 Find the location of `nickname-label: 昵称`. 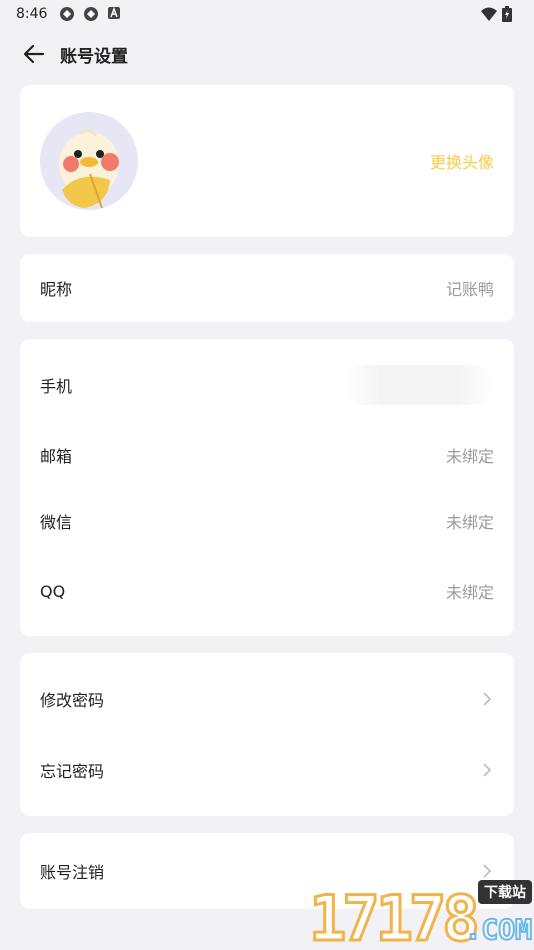

nickname-label: 昵称 is located at coordinates (56, 289).